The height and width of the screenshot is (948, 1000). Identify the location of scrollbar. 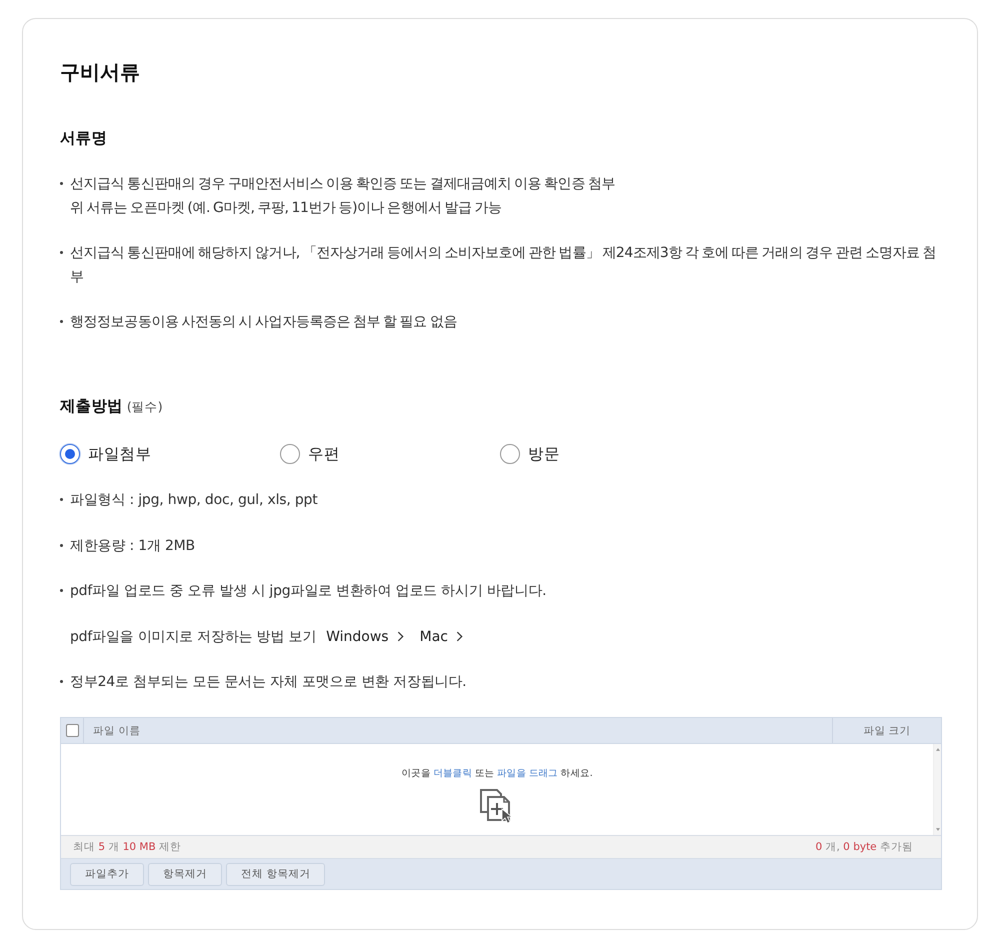
(937, 789).